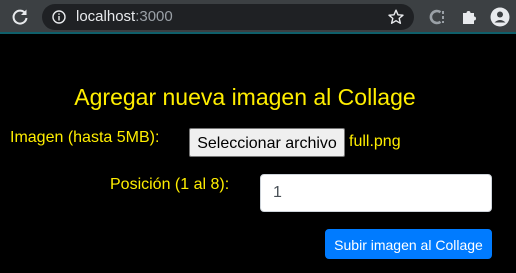  Describe the element at coordinates (437, 17) in the screenshot. I see `extension-c-icon` at that location.